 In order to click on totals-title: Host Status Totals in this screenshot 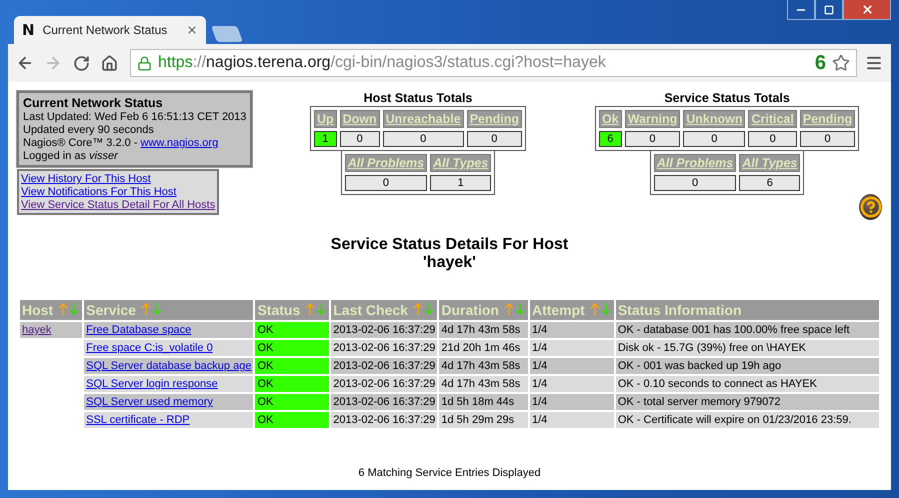, I will do `click(418, 98)`.